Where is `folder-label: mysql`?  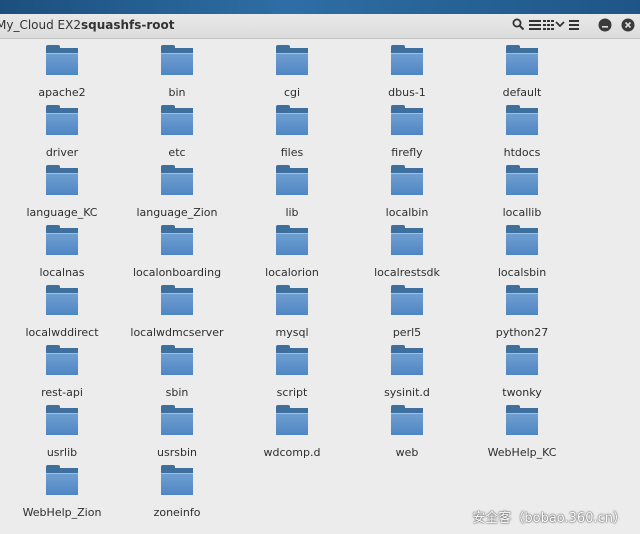
folder-label: mysql is located at coordinates (292, 332).